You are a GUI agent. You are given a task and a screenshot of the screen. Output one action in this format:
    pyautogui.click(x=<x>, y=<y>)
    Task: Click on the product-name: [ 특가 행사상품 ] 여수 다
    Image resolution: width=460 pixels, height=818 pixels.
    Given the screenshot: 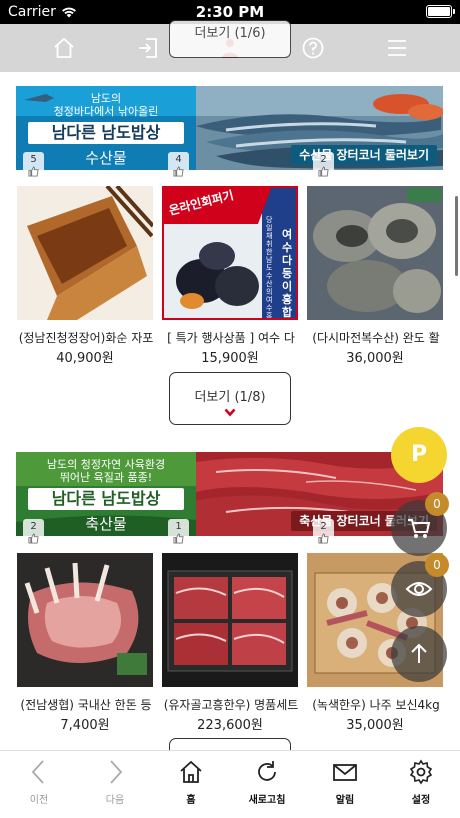 What is the action you would take?
    pyautogui.click(x=231, y=337)
    